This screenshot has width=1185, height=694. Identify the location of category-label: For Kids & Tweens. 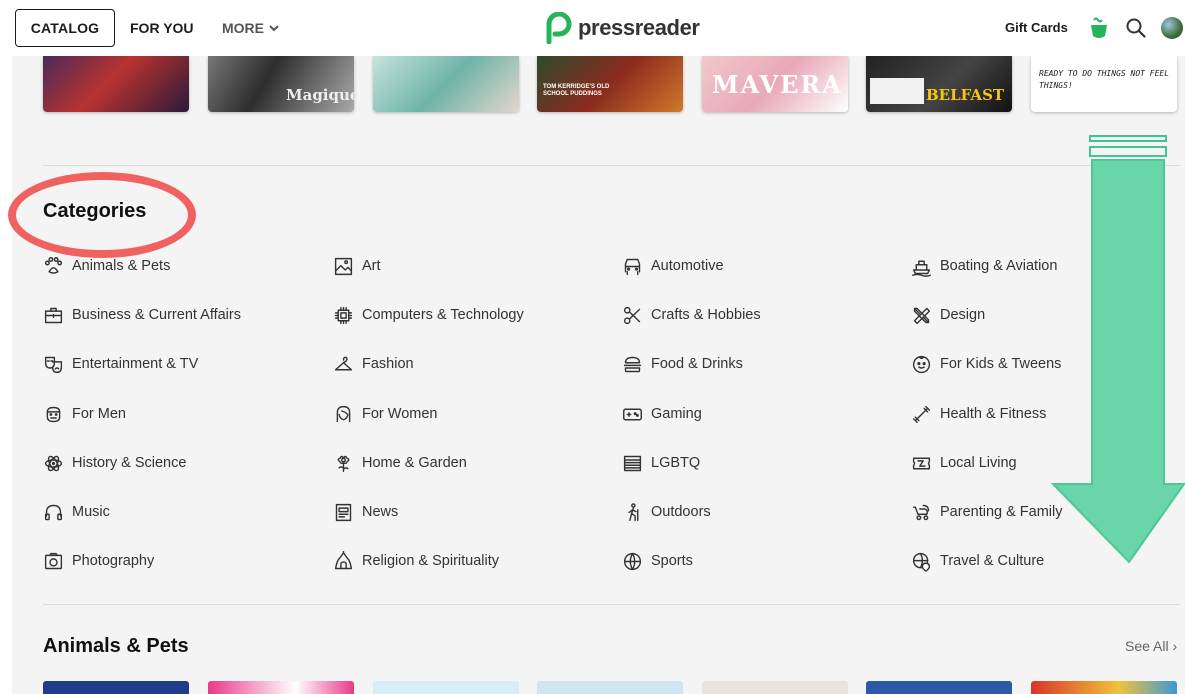
(1001, 364).